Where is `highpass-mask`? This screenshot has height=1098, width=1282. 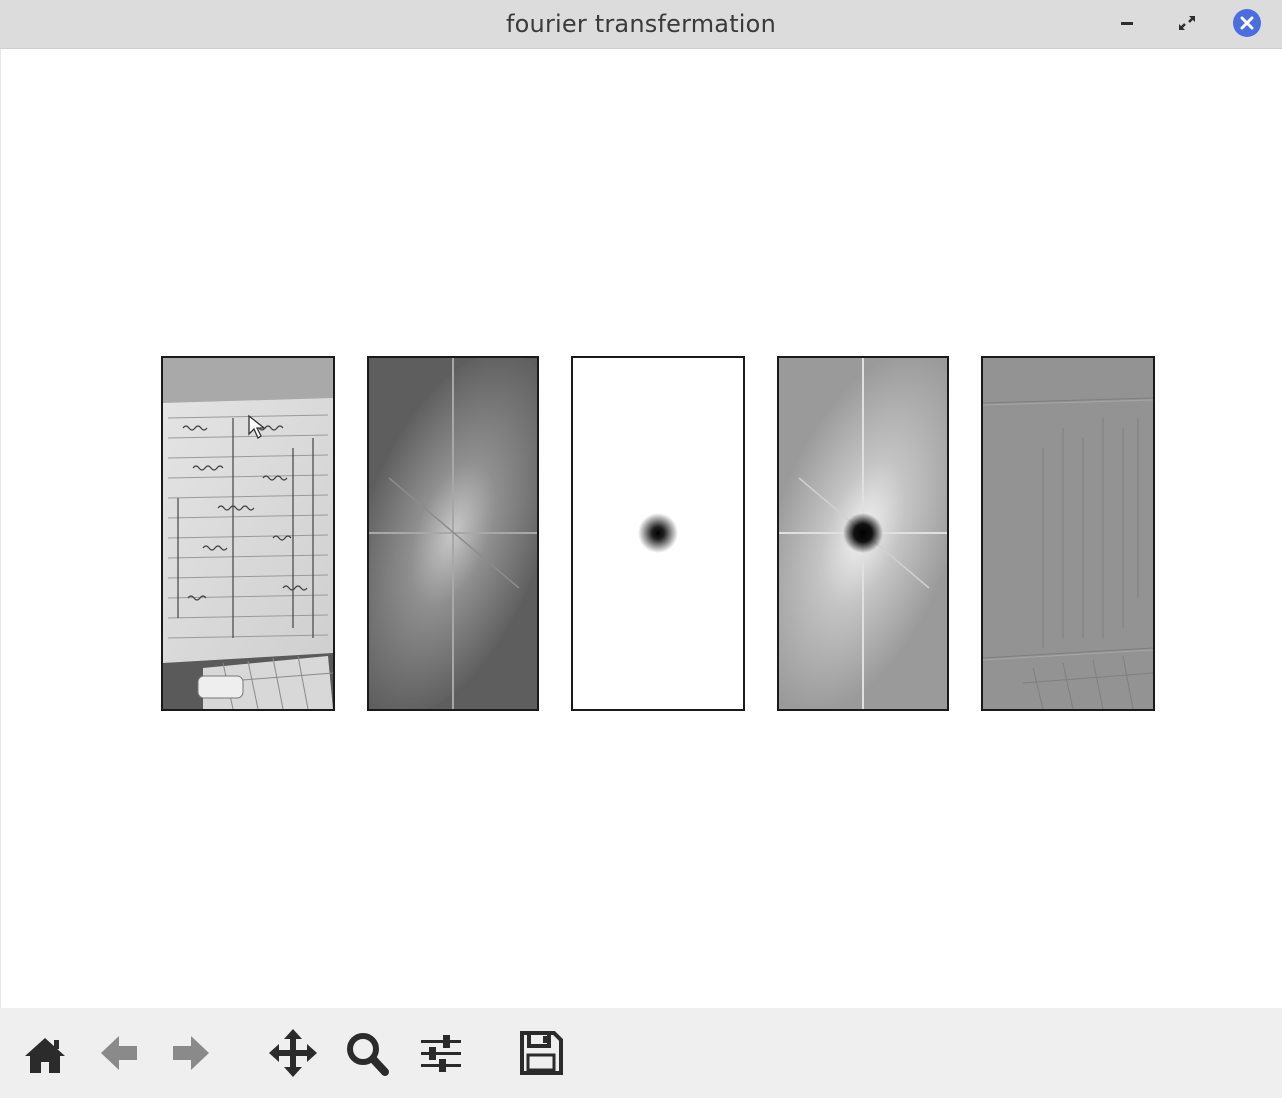 highpass-mask is located at coordinates (658, 533).